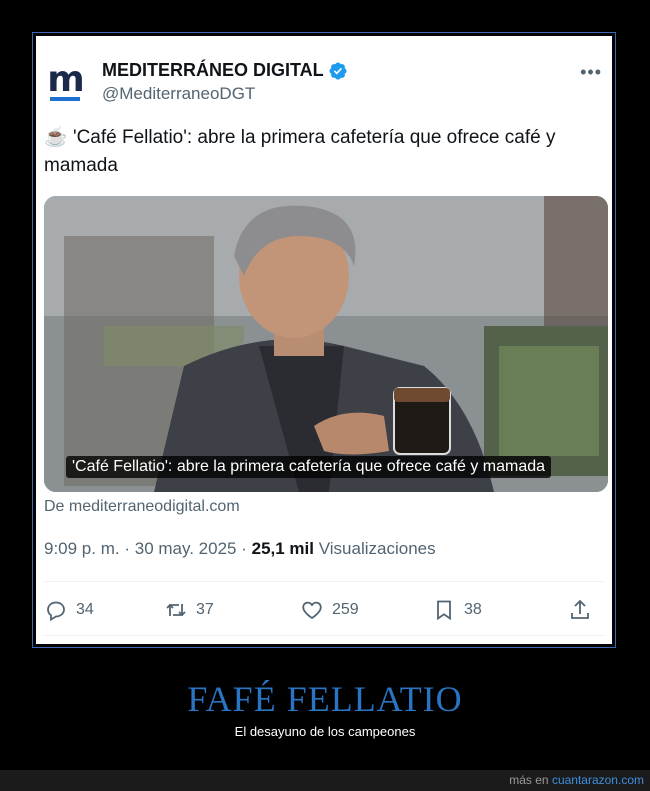  Describe the element at coordinates (345, 609) in the screenshot. I see `like-count: 259` at that location.